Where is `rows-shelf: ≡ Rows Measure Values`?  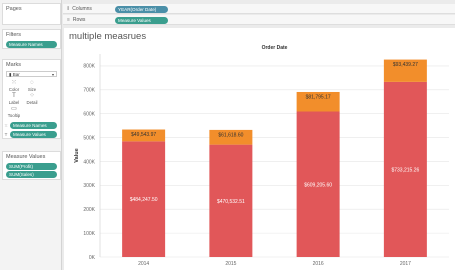
rows-shelf: ≡ Rows Measure Values is located at coordinates (259, 20).